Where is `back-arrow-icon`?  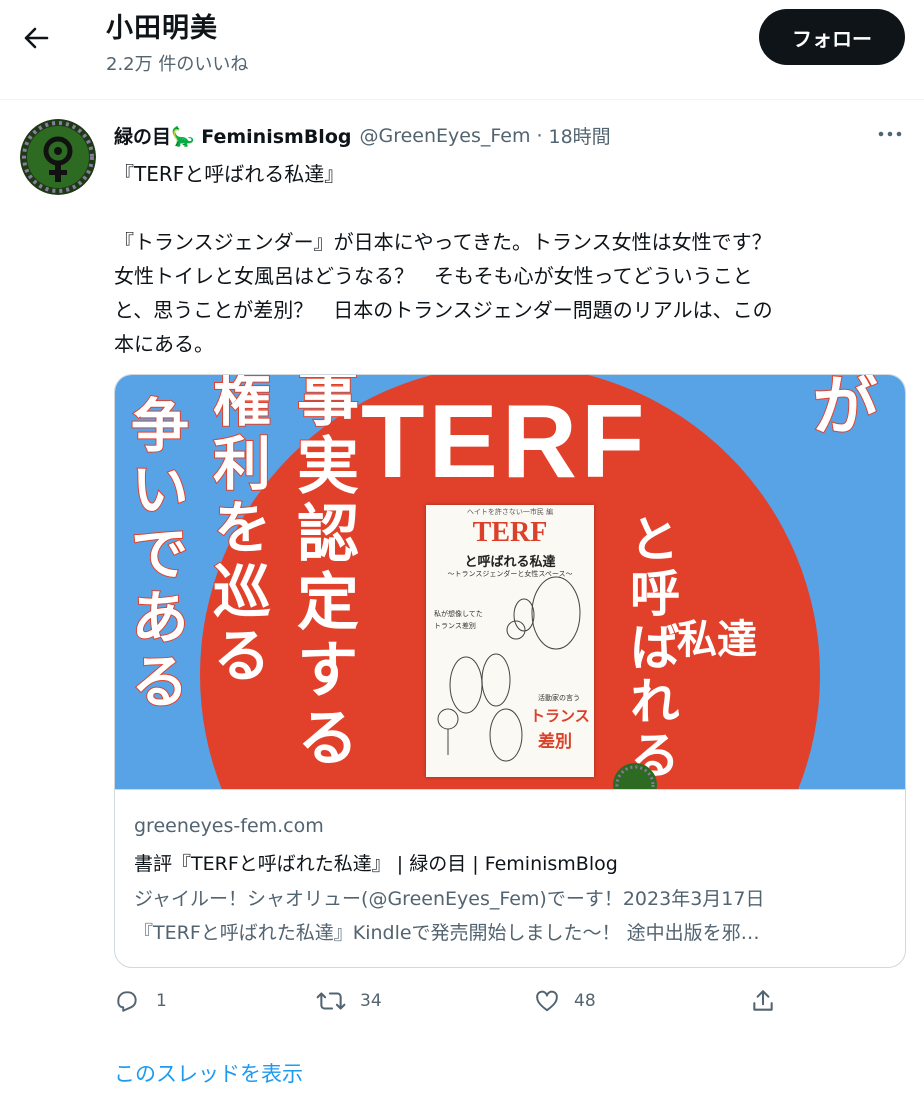 back-arrow-icon is located at coordinates (36, 38).